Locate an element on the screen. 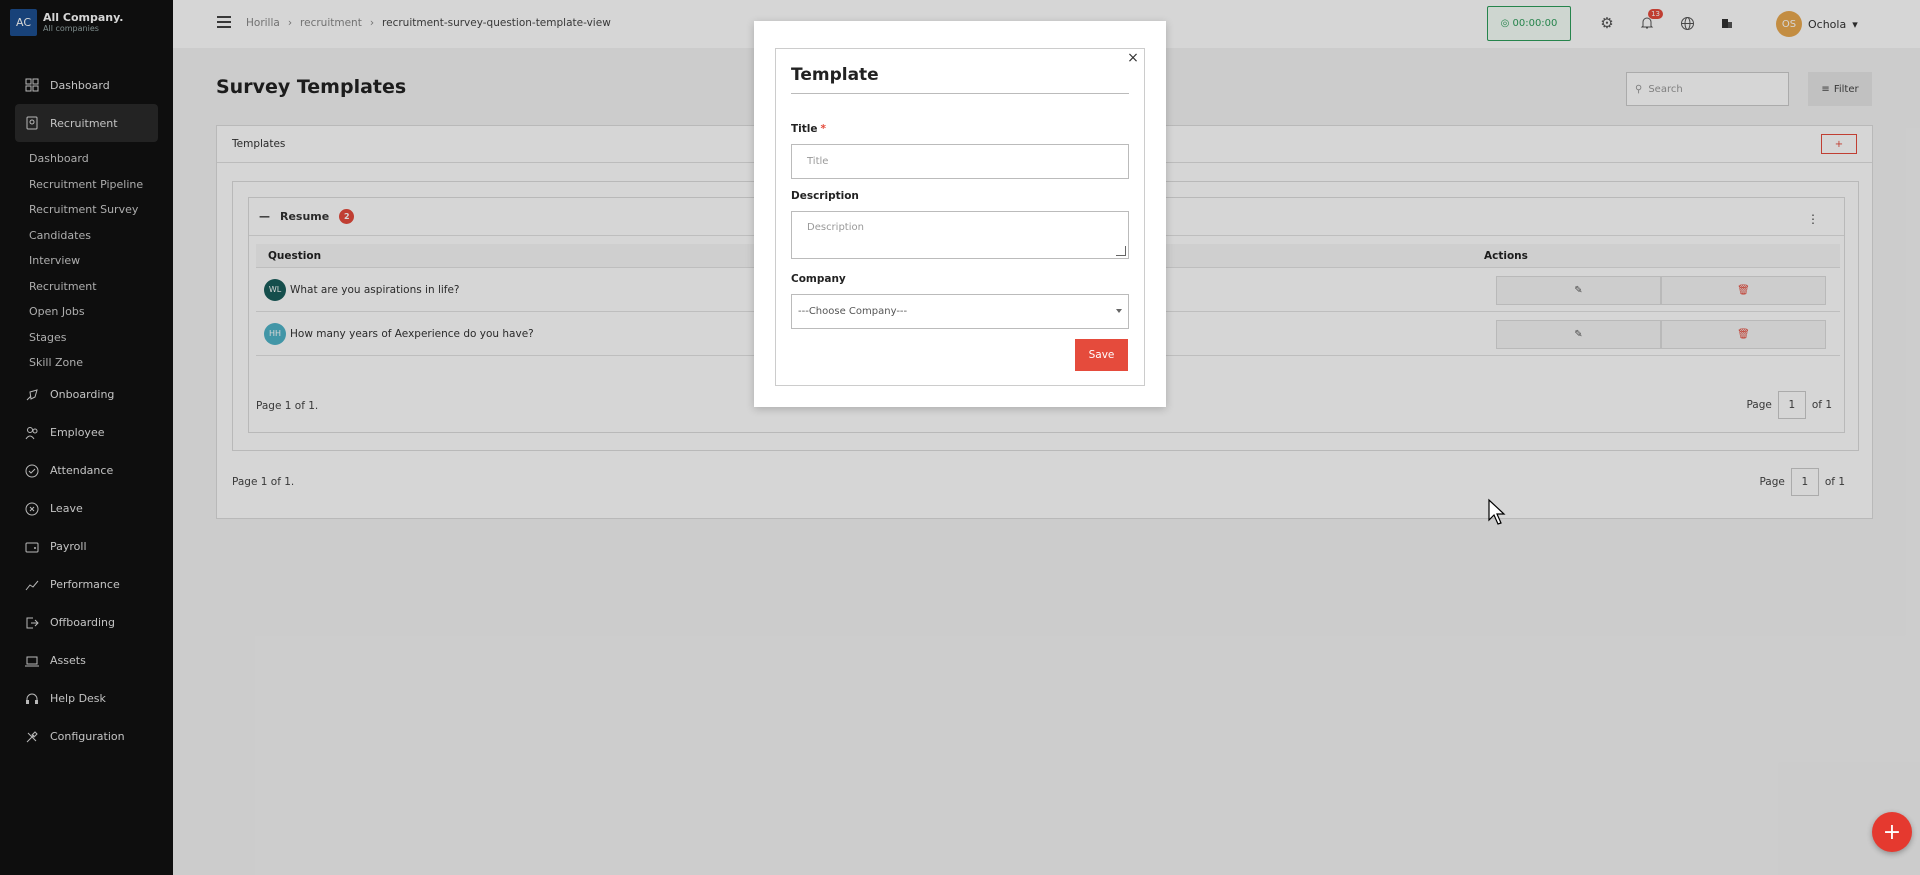  company-selected-value: ---Choose Company--- is located at coordinates (853, 311).